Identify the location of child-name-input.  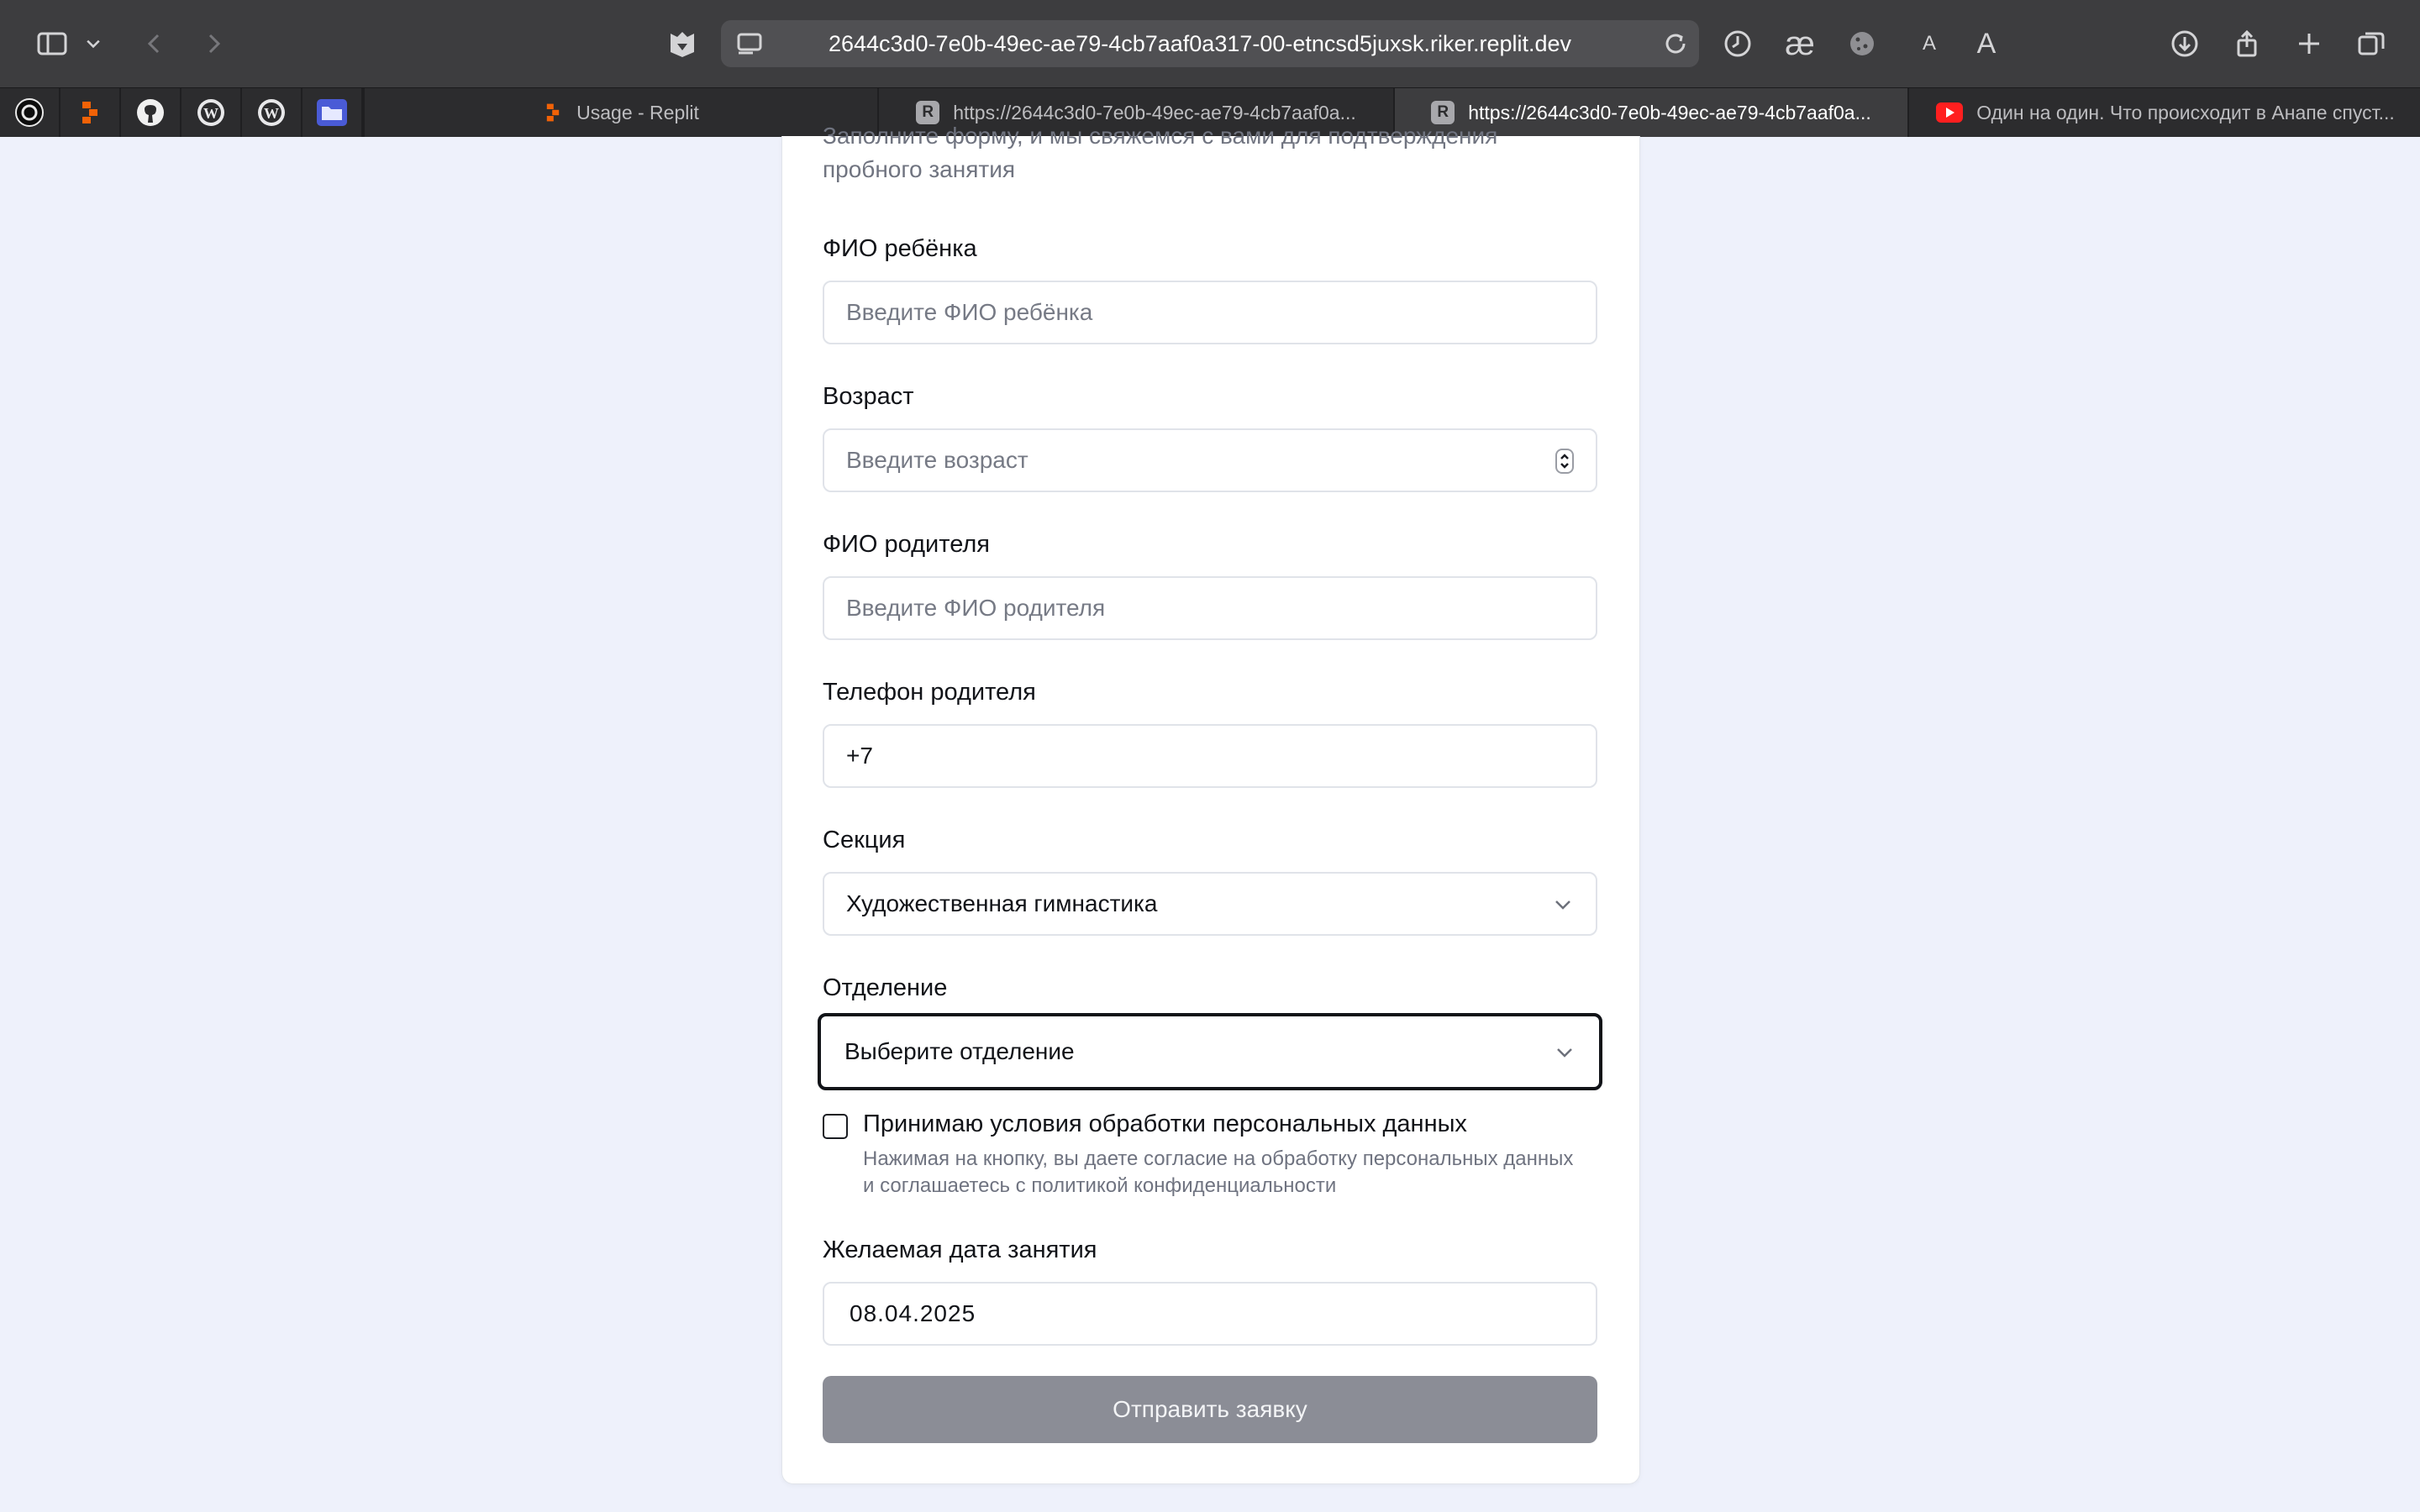
(1210, 312).